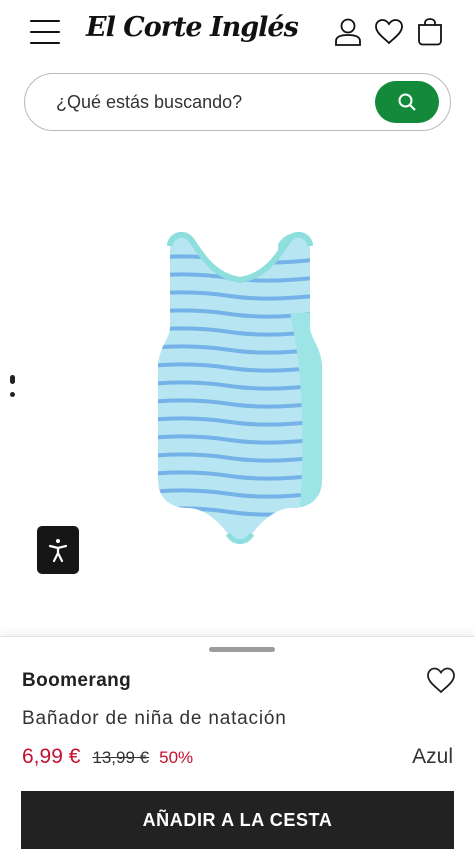 Image resolution: width=475 pixels, height=867 pixels. I want to click on accessibility-icon, so click(58, 551).